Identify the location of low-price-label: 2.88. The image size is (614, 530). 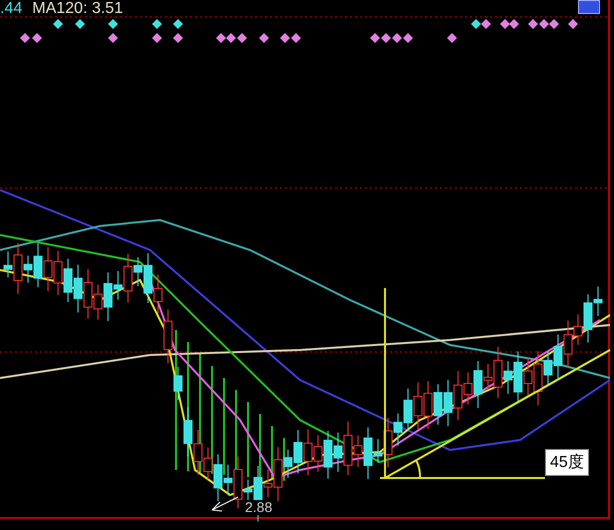
(259, 507).